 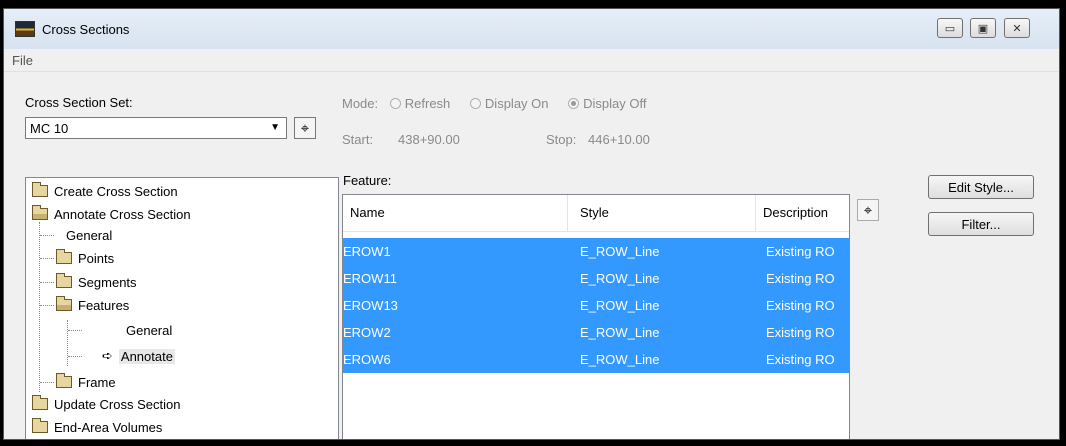 I want to click on tree-item-general: General, so click(x=89, y=235).